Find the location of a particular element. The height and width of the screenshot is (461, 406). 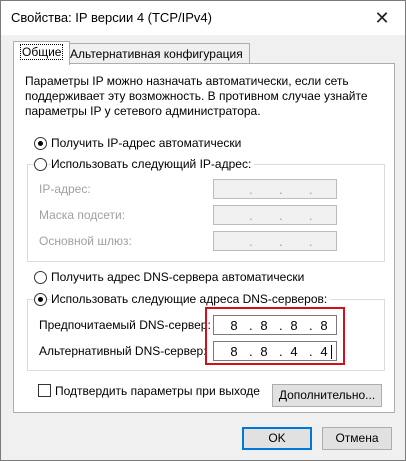

tab-general: Общие is located at coordinates (42, 53).